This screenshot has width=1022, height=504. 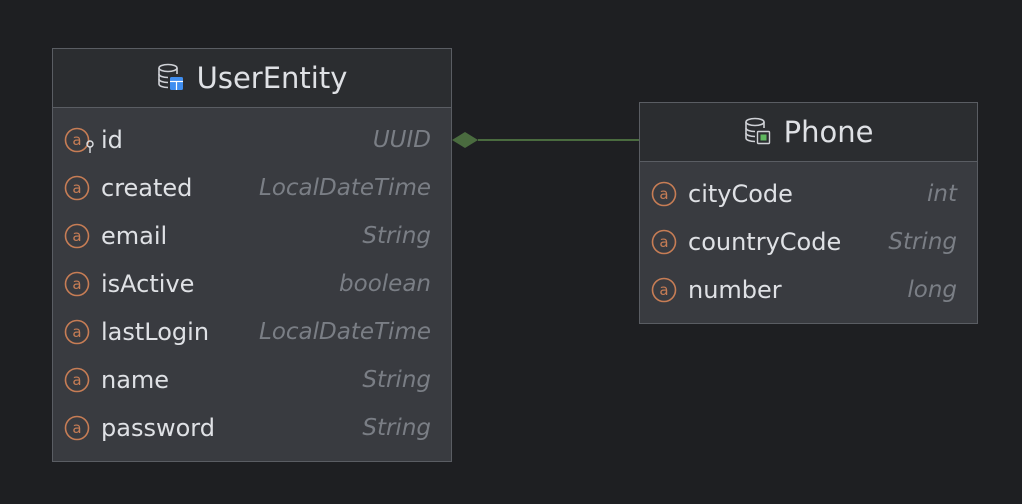 I want to click on field-row-isactive: a isActive boolean, so click(x=252, y=284).